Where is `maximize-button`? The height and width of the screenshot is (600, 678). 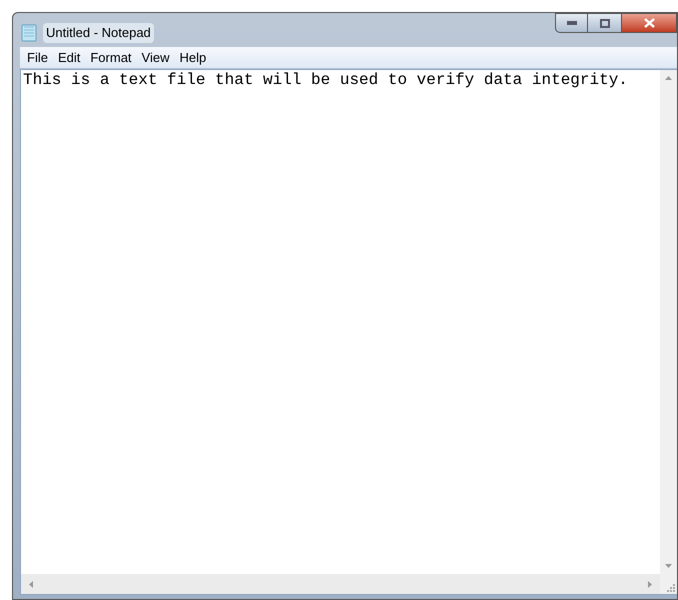
maximize-button is located at coordinates (604, 23).